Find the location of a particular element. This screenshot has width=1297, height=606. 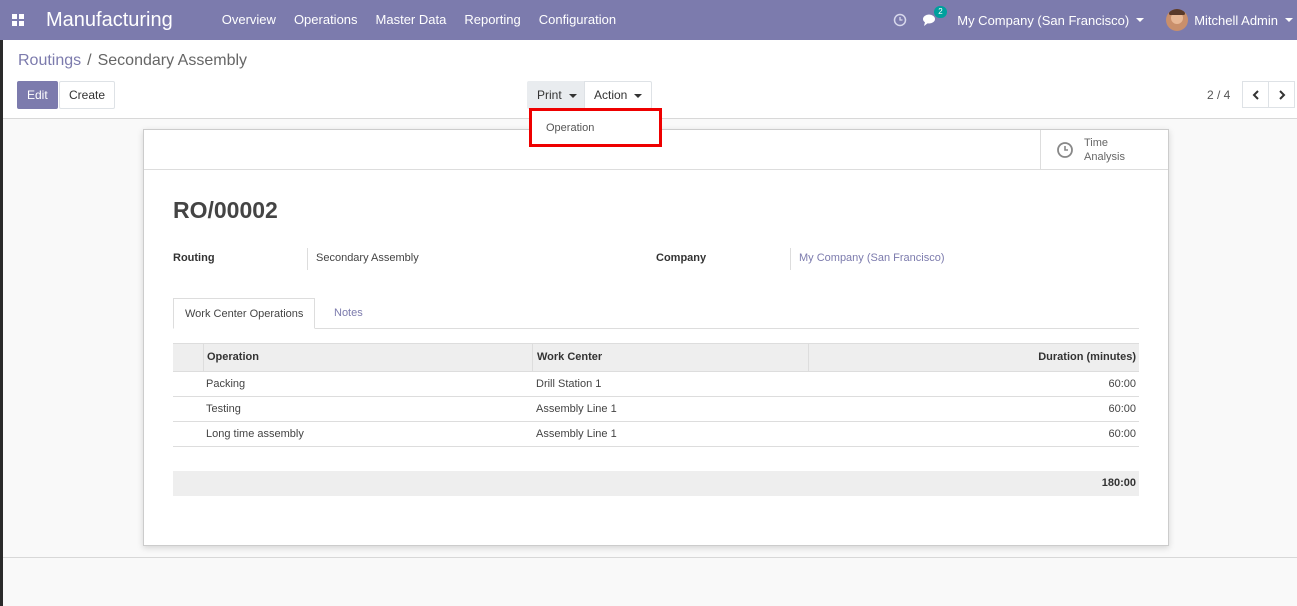

company-switcher: My Company (San Francisco) is located at coordinates (1051, 20).